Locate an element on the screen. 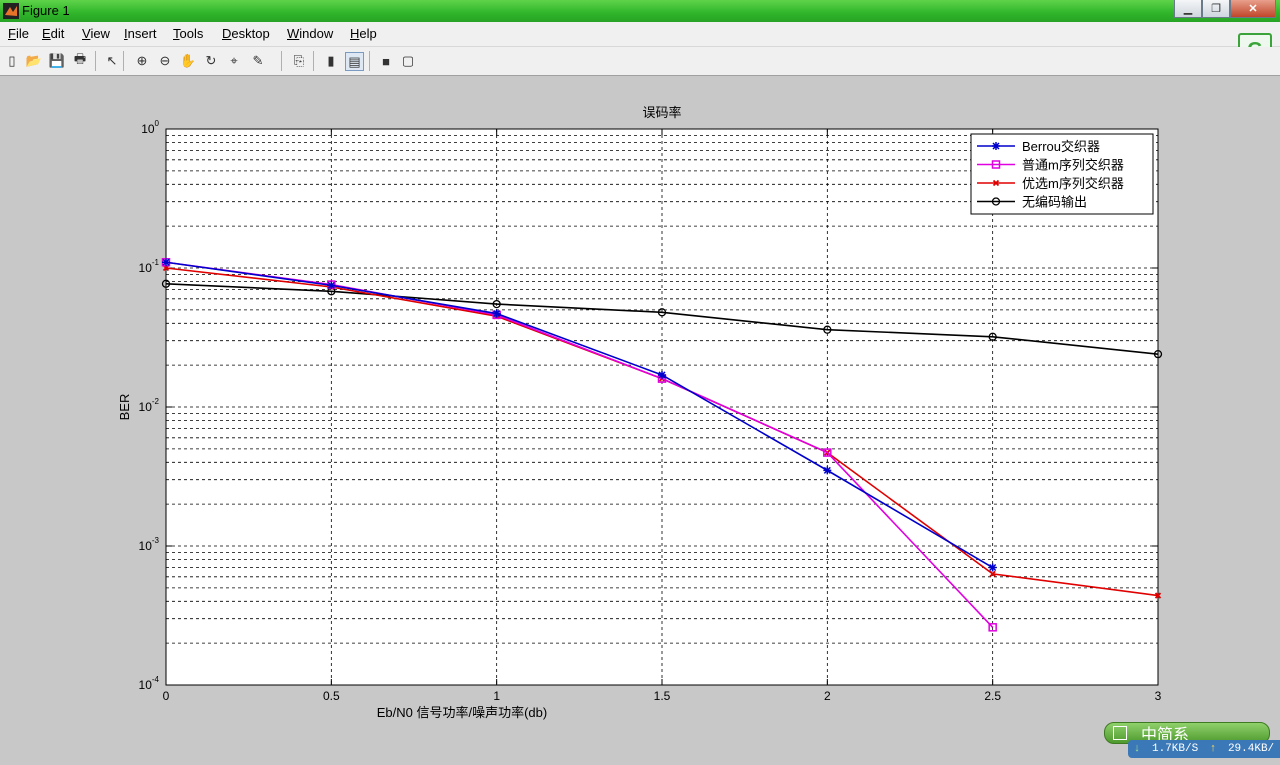 The width and height of the screenshot is (1280, 765). y-tick-label: 100 is located at coordinates (150, 127).